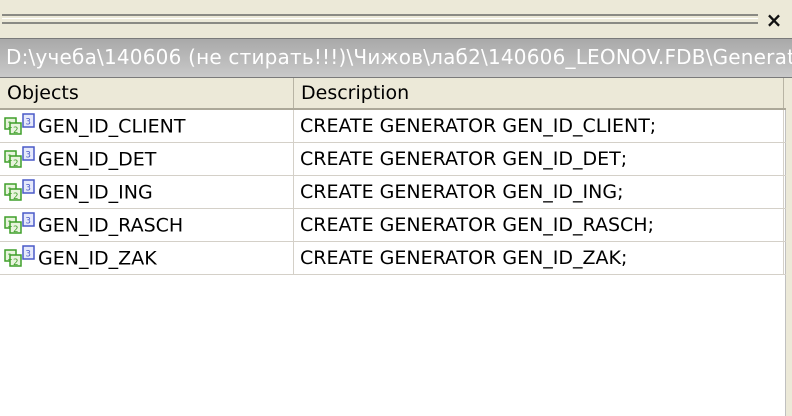  Describe the element at coordinates (111, 225) in the screenshot. I see `object-name: GEN_ID_RASCH` at that location.